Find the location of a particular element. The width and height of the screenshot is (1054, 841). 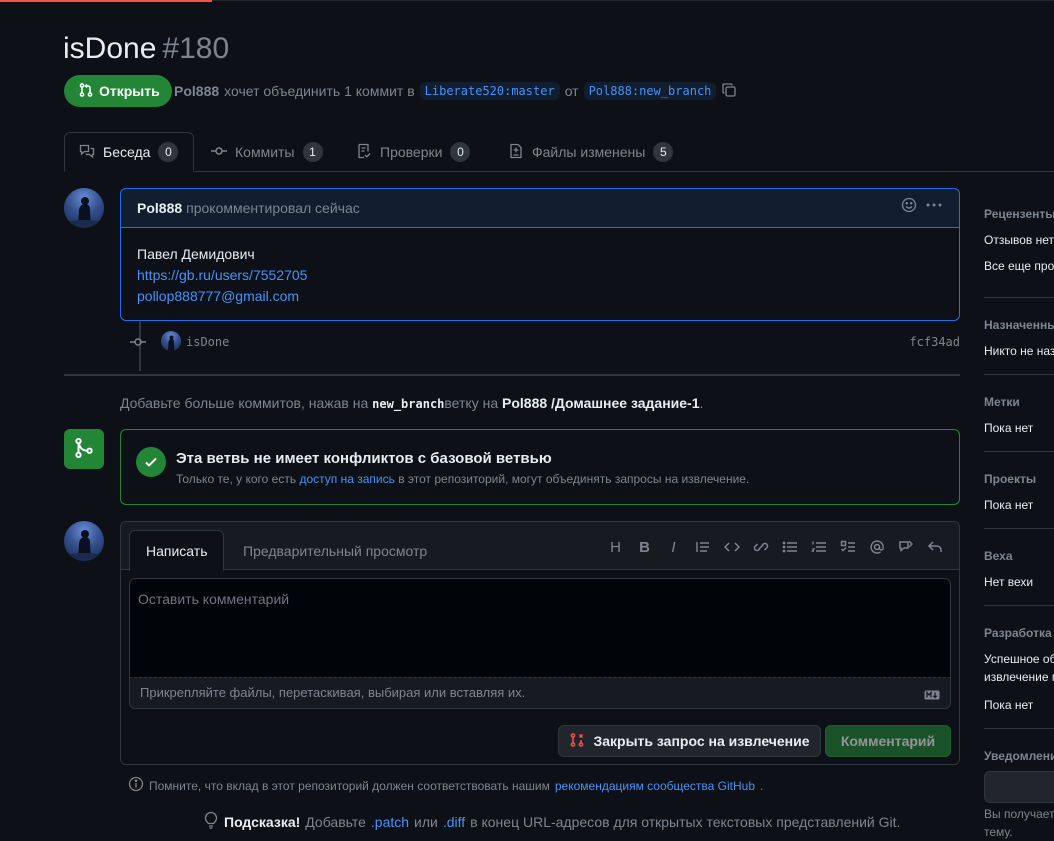

pr-title: isDone #180 is located at coordinates (146, 49).